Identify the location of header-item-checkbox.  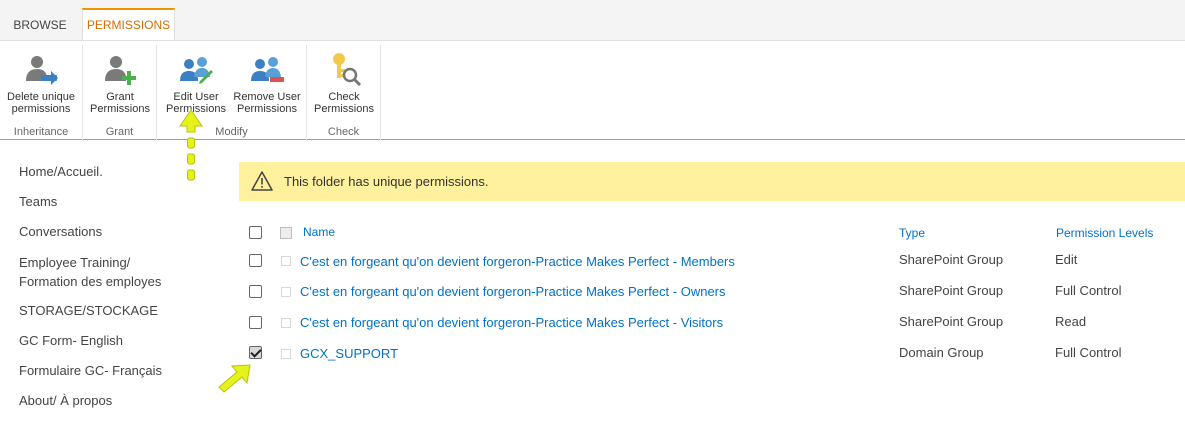
(286, 233).